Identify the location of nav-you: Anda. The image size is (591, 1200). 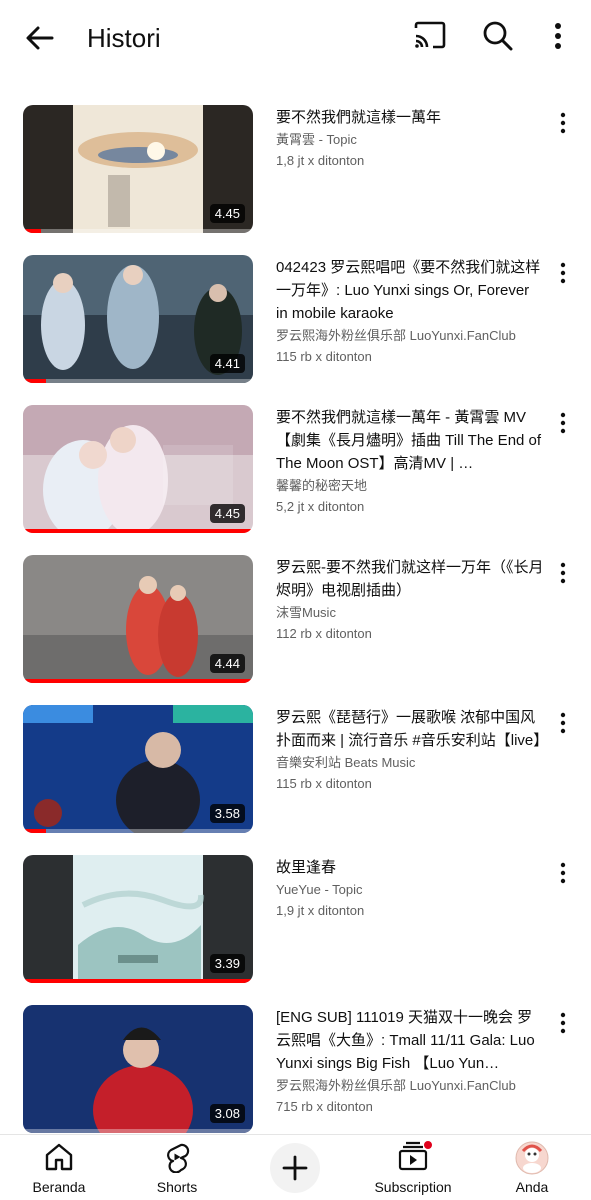
(532, 1167).